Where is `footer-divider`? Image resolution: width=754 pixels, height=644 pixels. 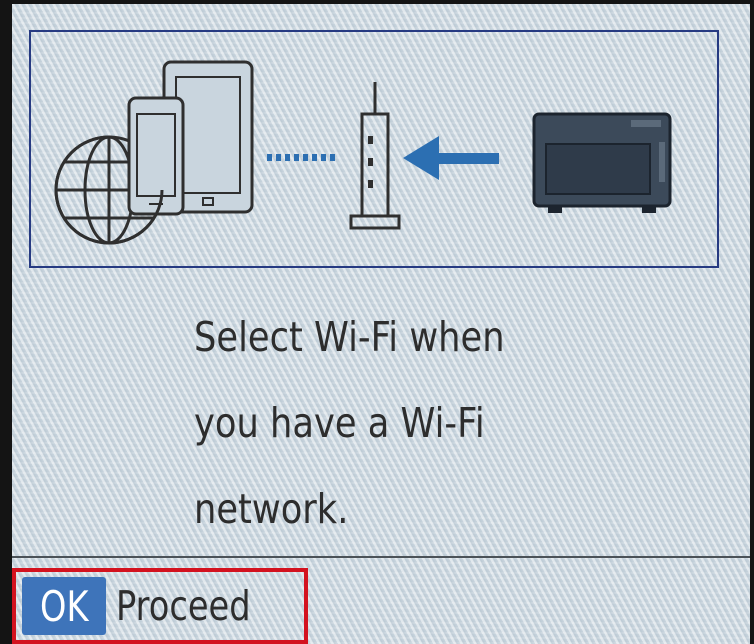
footer-divider is located at coordinates (381, 557).